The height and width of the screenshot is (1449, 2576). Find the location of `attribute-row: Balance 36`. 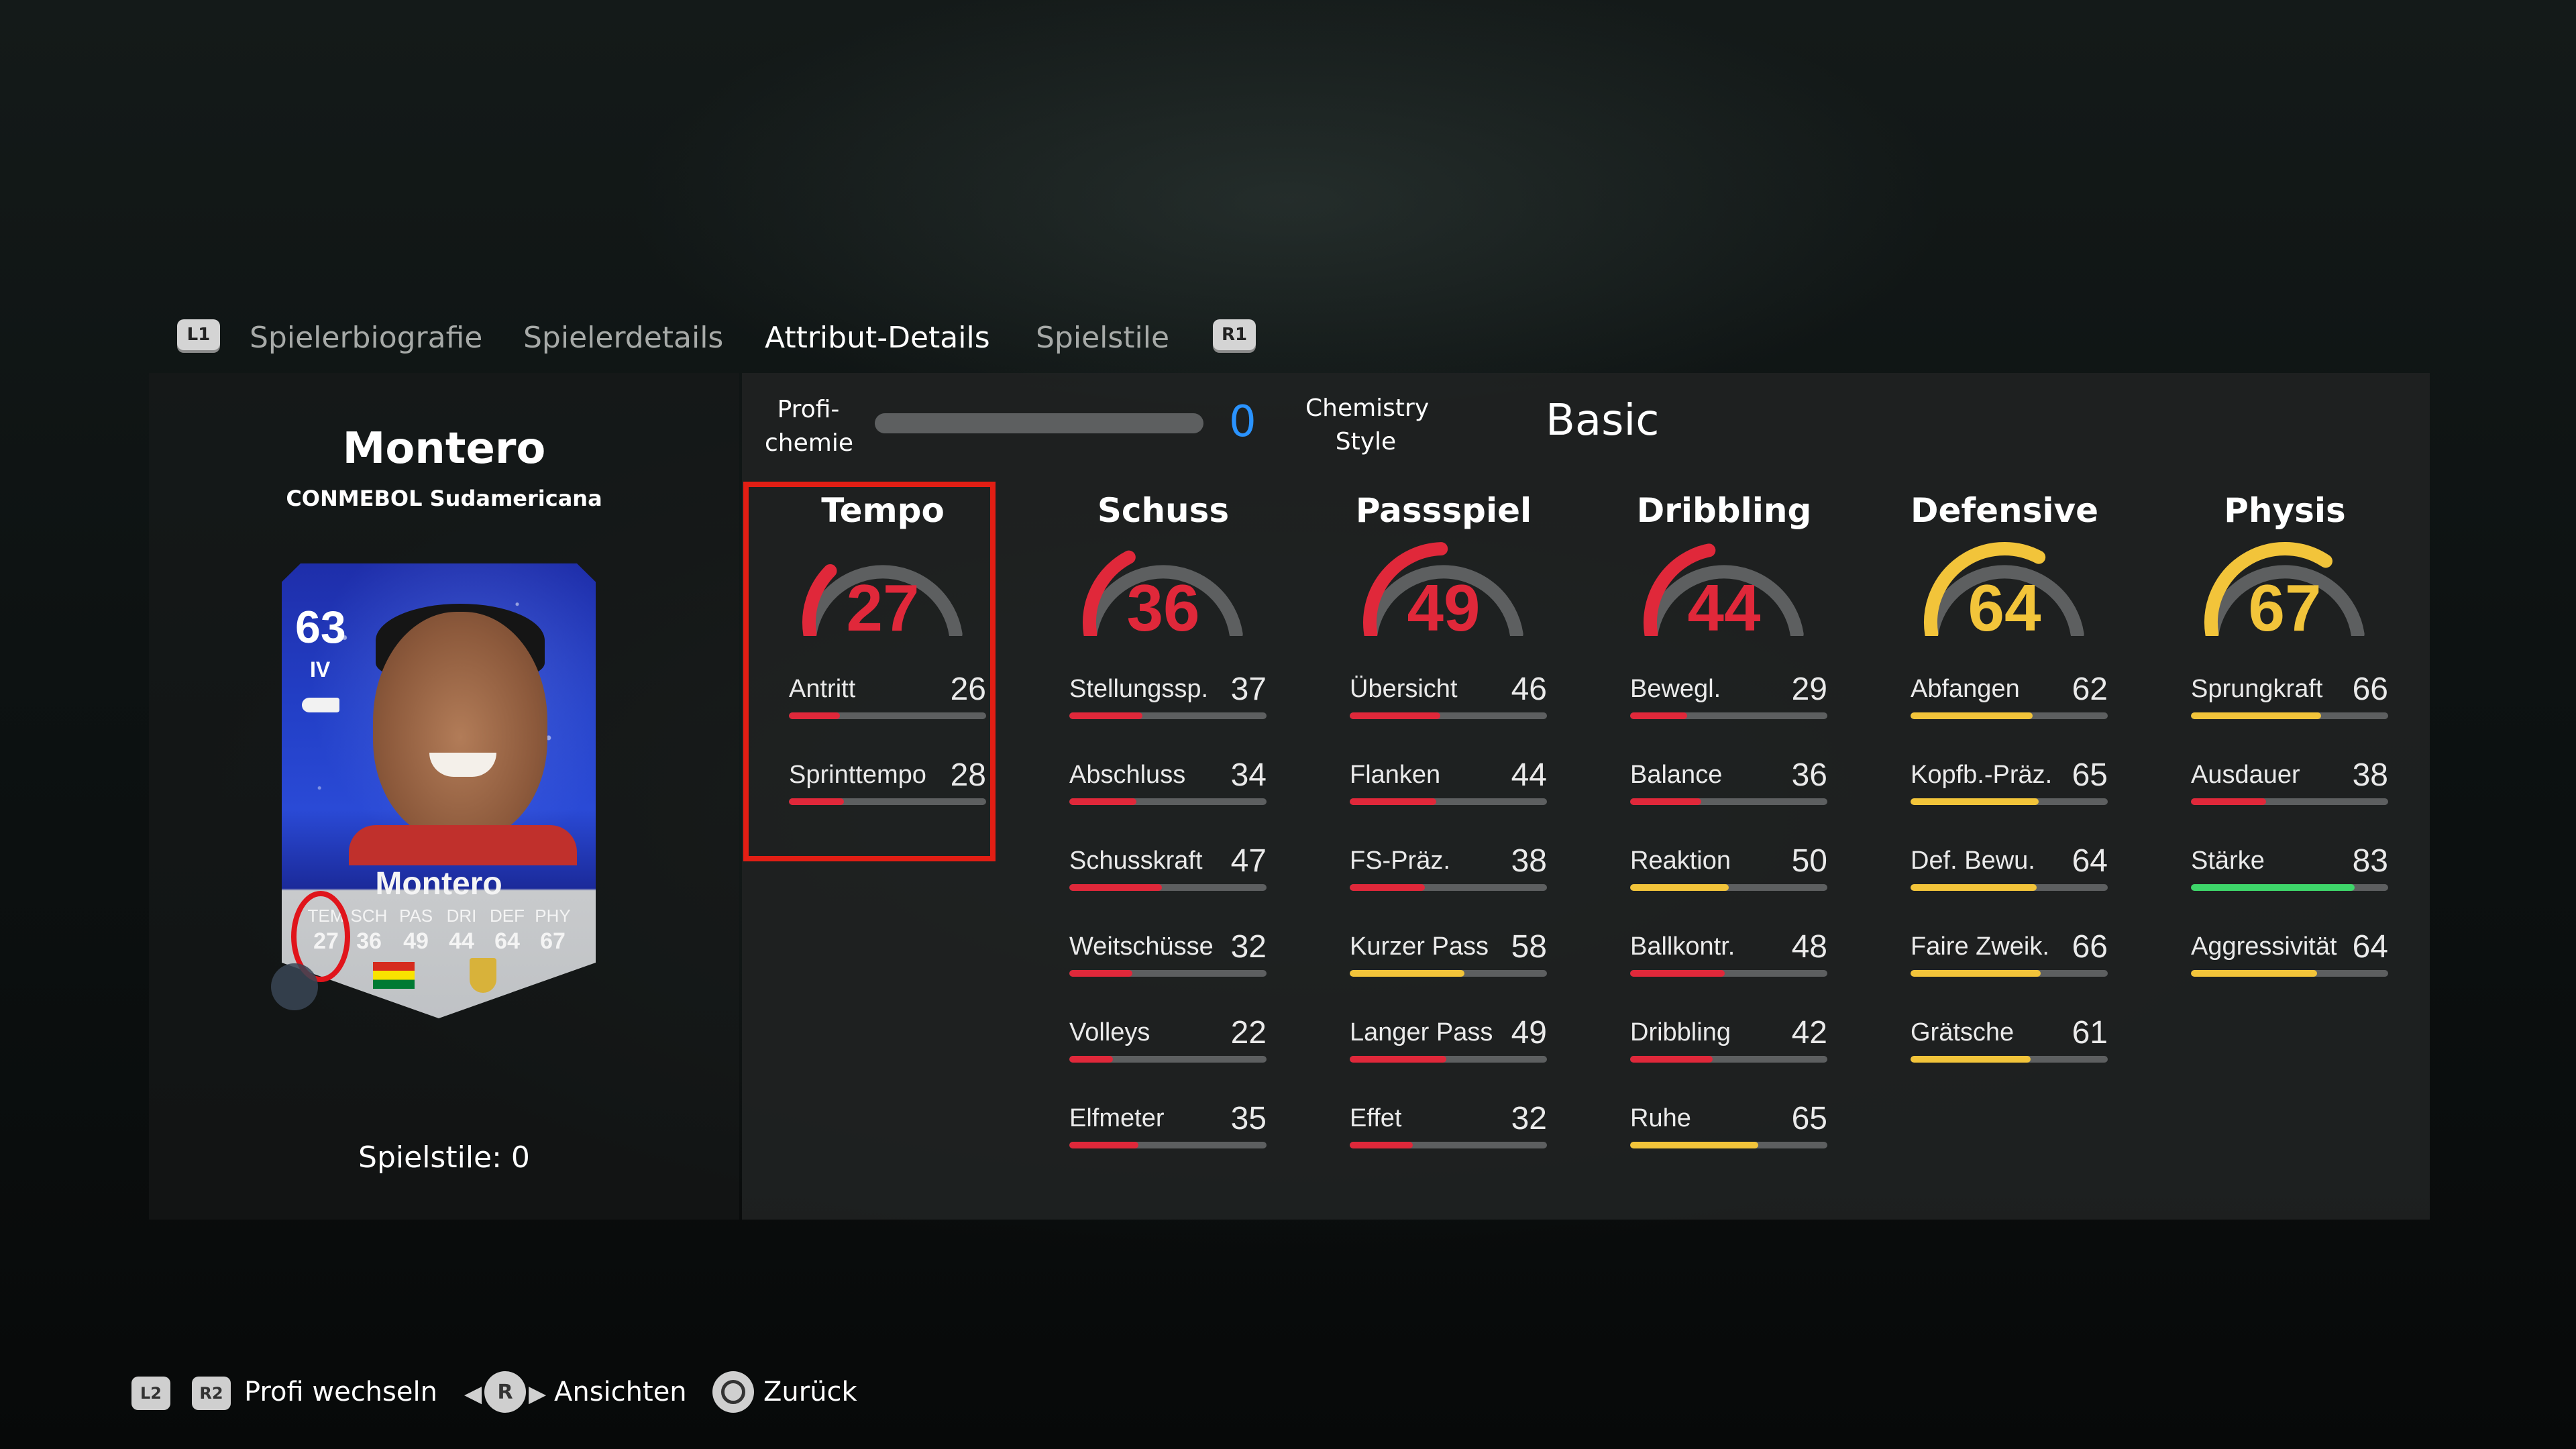

attribute-row: Balance 36 is located at coordinates (1728, 796).